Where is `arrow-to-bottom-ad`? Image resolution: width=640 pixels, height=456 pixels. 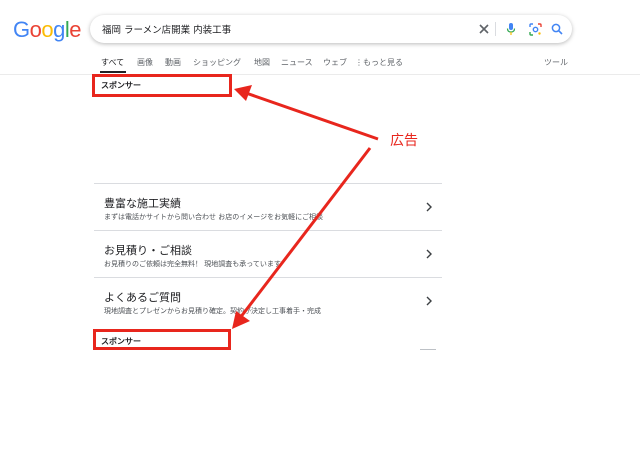
arrow-to-bottom-ad is located at coordinates (305, 233).